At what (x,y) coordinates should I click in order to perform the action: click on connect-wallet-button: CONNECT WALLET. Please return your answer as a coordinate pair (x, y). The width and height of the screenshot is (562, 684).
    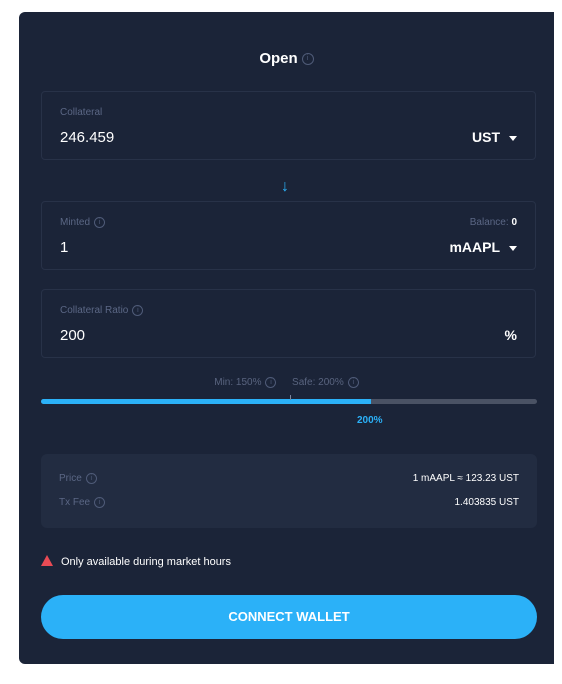
    Looking at the image, I should click on (289, 617).